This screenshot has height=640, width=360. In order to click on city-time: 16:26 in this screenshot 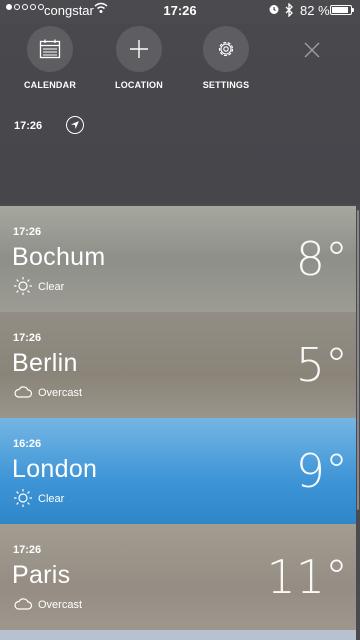, I will do `click(27, 444)`.